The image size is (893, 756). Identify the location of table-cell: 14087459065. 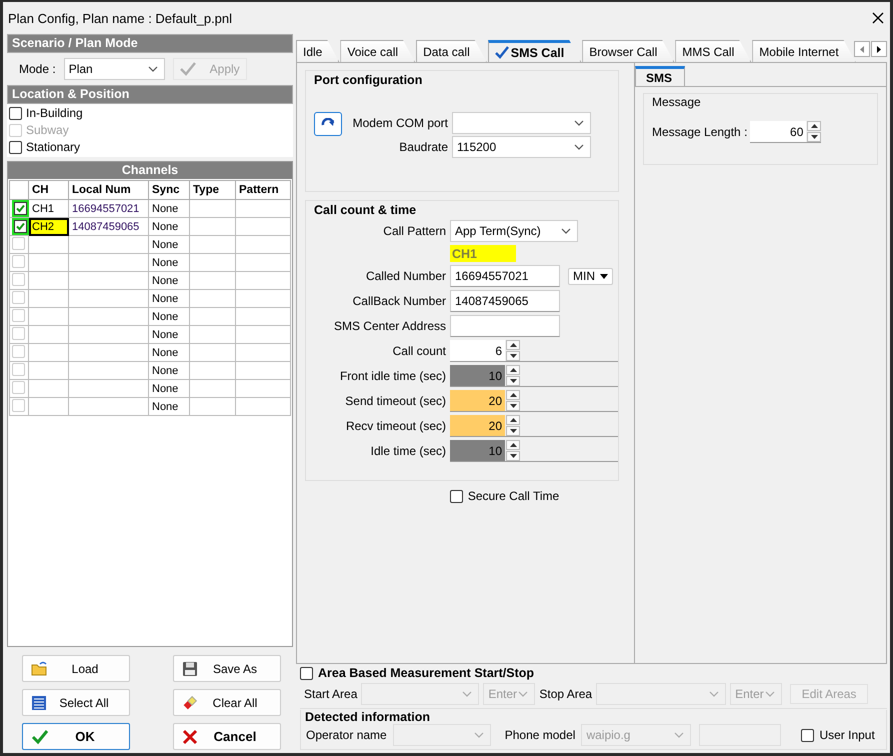
(108, 227).